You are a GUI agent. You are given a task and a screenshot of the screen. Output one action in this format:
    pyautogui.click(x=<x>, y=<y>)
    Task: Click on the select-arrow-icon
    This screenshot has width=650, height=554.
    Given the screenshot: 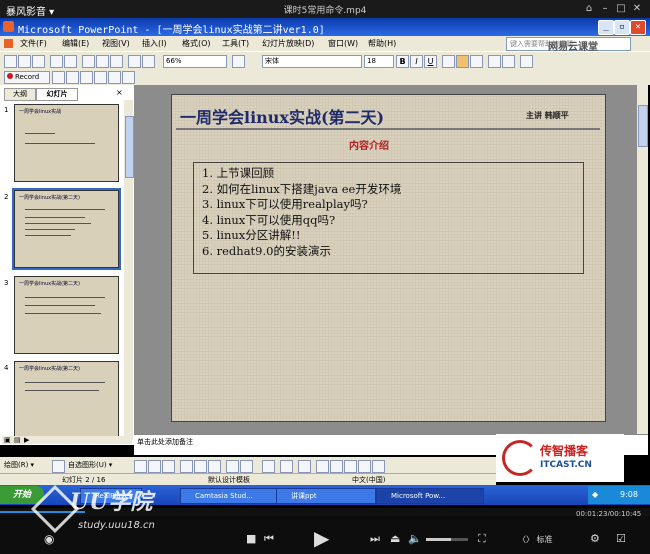 What is the action you would take?
    pyautogui.click(x=58, y=466)
    